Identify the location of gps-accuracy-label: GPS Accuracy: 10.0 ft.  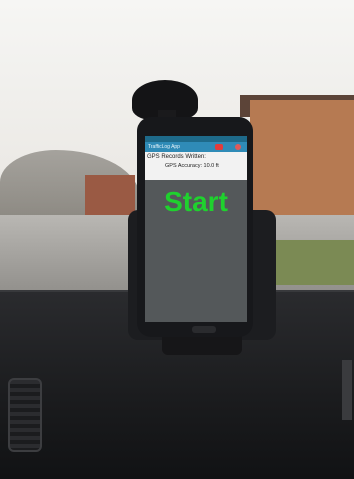
(192, 166).